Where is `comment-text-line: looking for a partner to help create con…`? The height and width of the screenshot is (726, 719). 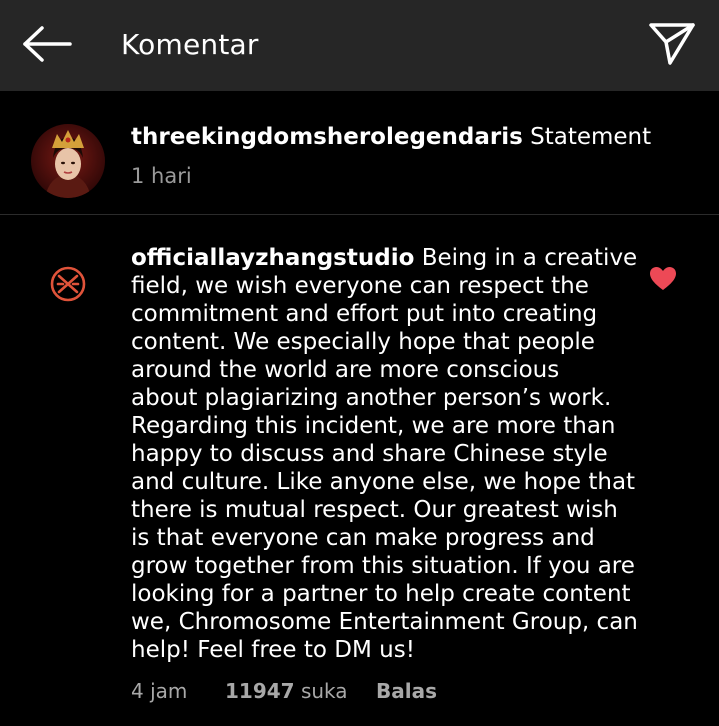
comment-text-line: looking for a partner to help create con… is located at coordinates (381, 594).